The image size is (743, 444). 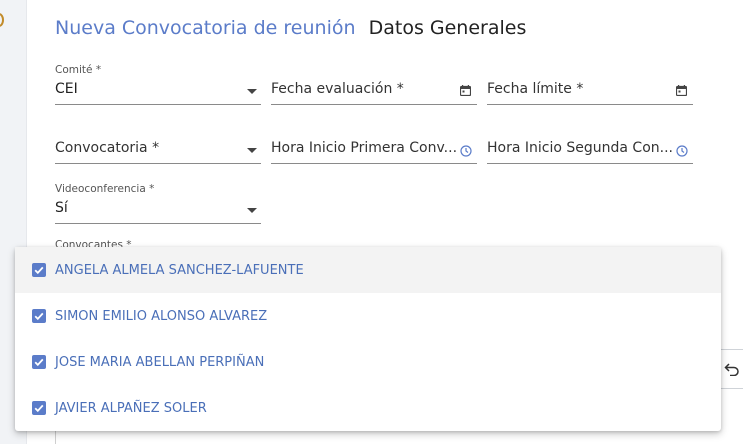 What do you see at coordinates (374, 104) in the screenshot?
I see `fecha-evaluacion-underline` at bounding box center [374, 104].